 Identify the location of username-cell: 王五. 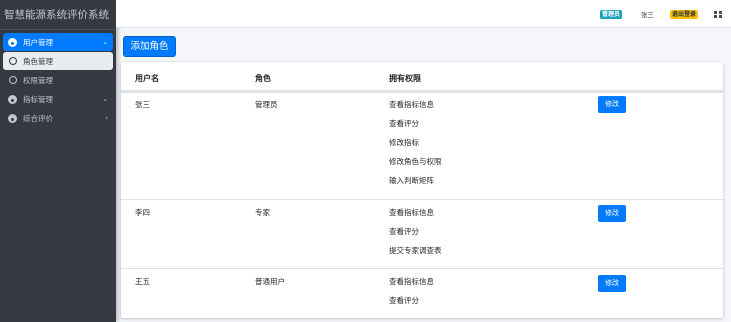
(142, 281).